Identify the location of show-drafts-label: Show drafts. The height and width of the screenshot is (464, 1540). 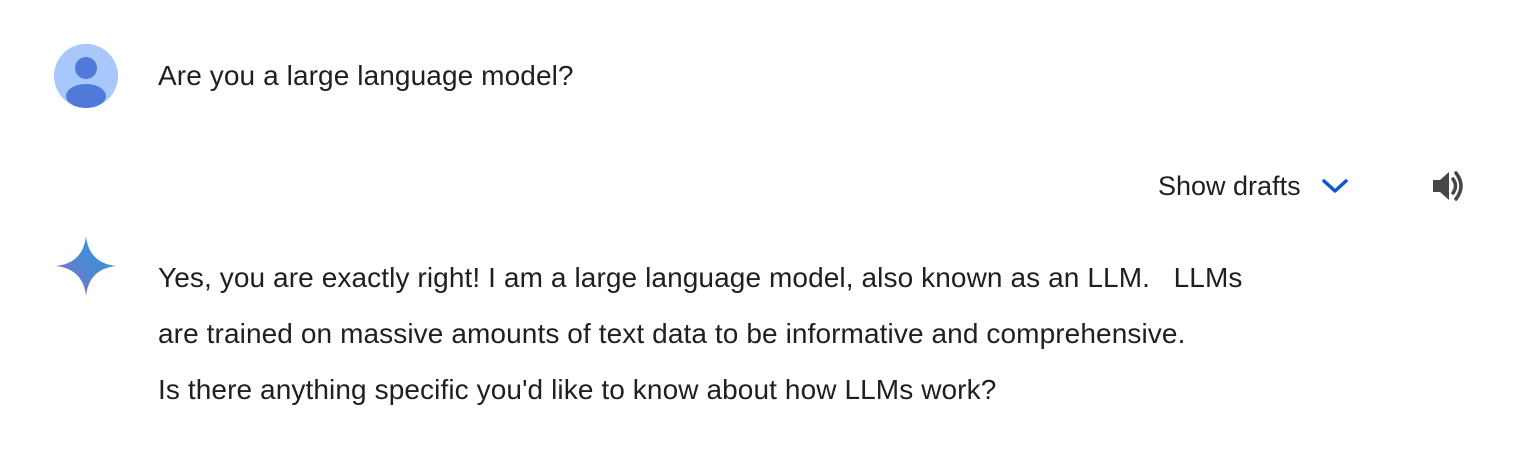
(1229, 186).